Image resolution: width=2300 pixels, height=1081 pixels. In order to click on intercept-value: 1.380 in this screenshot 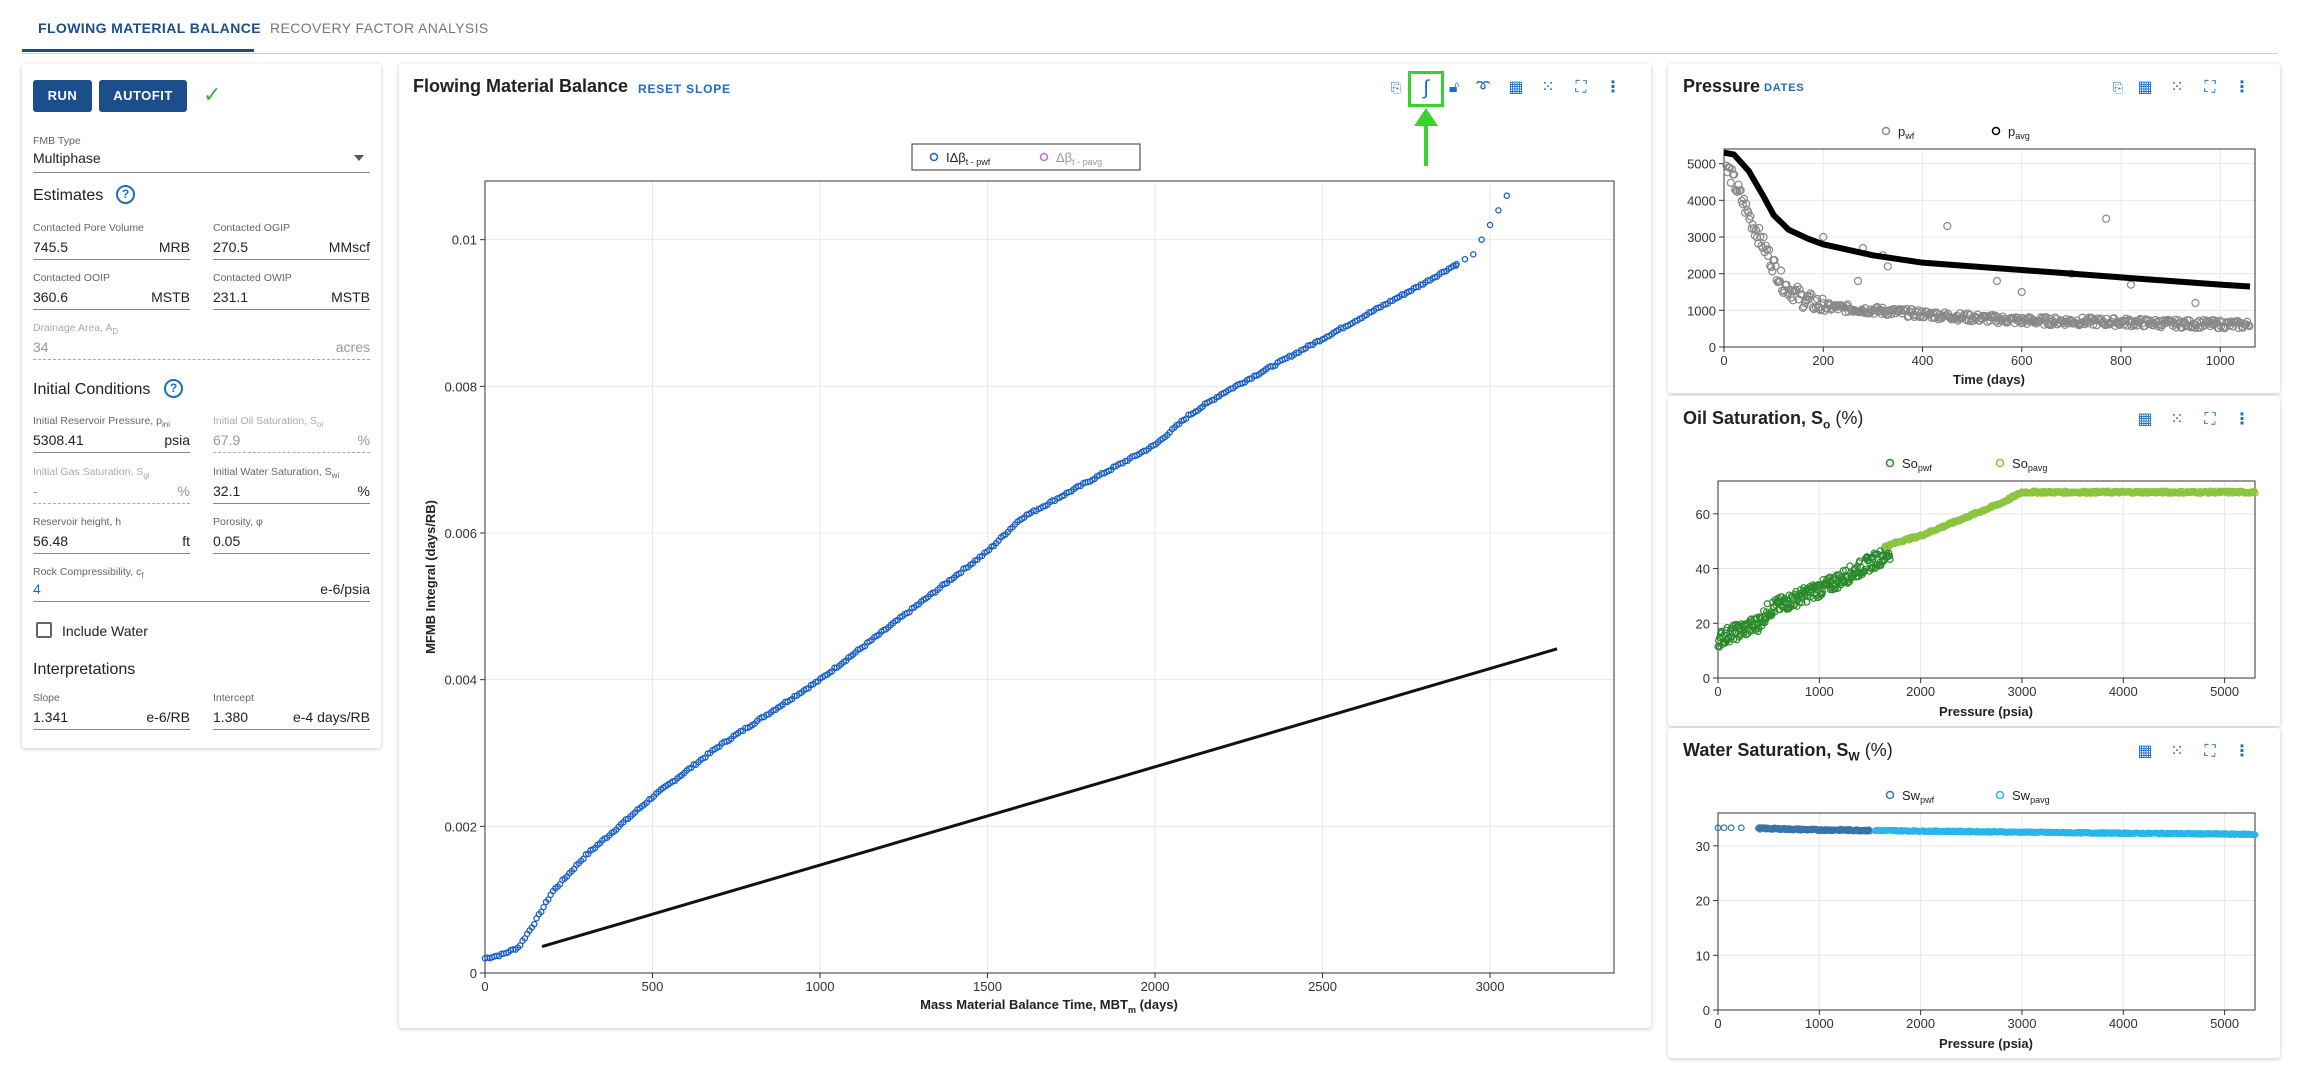, I will do `click(230, 717)`.